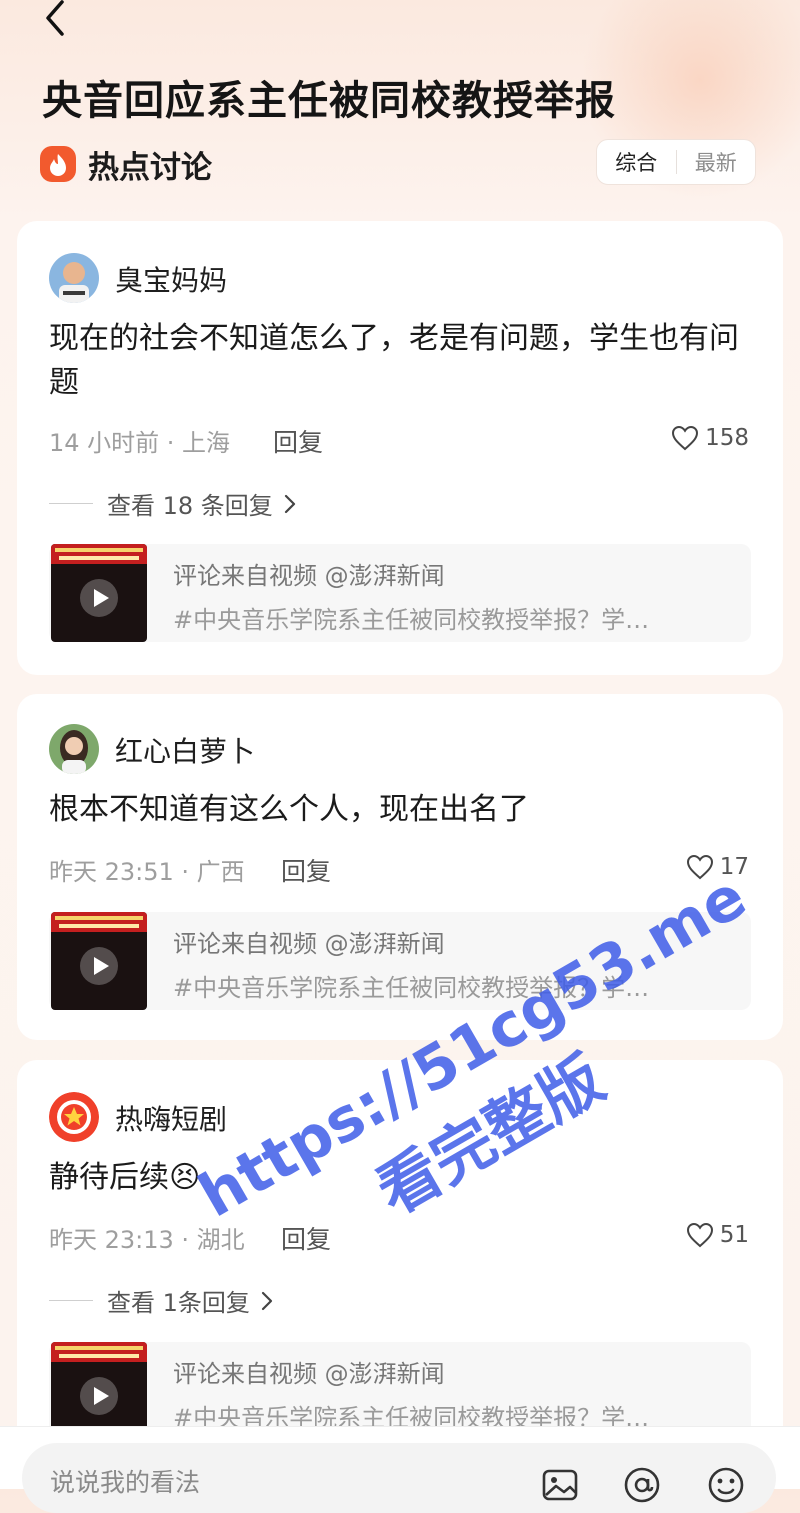  I want to click on section-header: 热点讨论, so click(126, 164).